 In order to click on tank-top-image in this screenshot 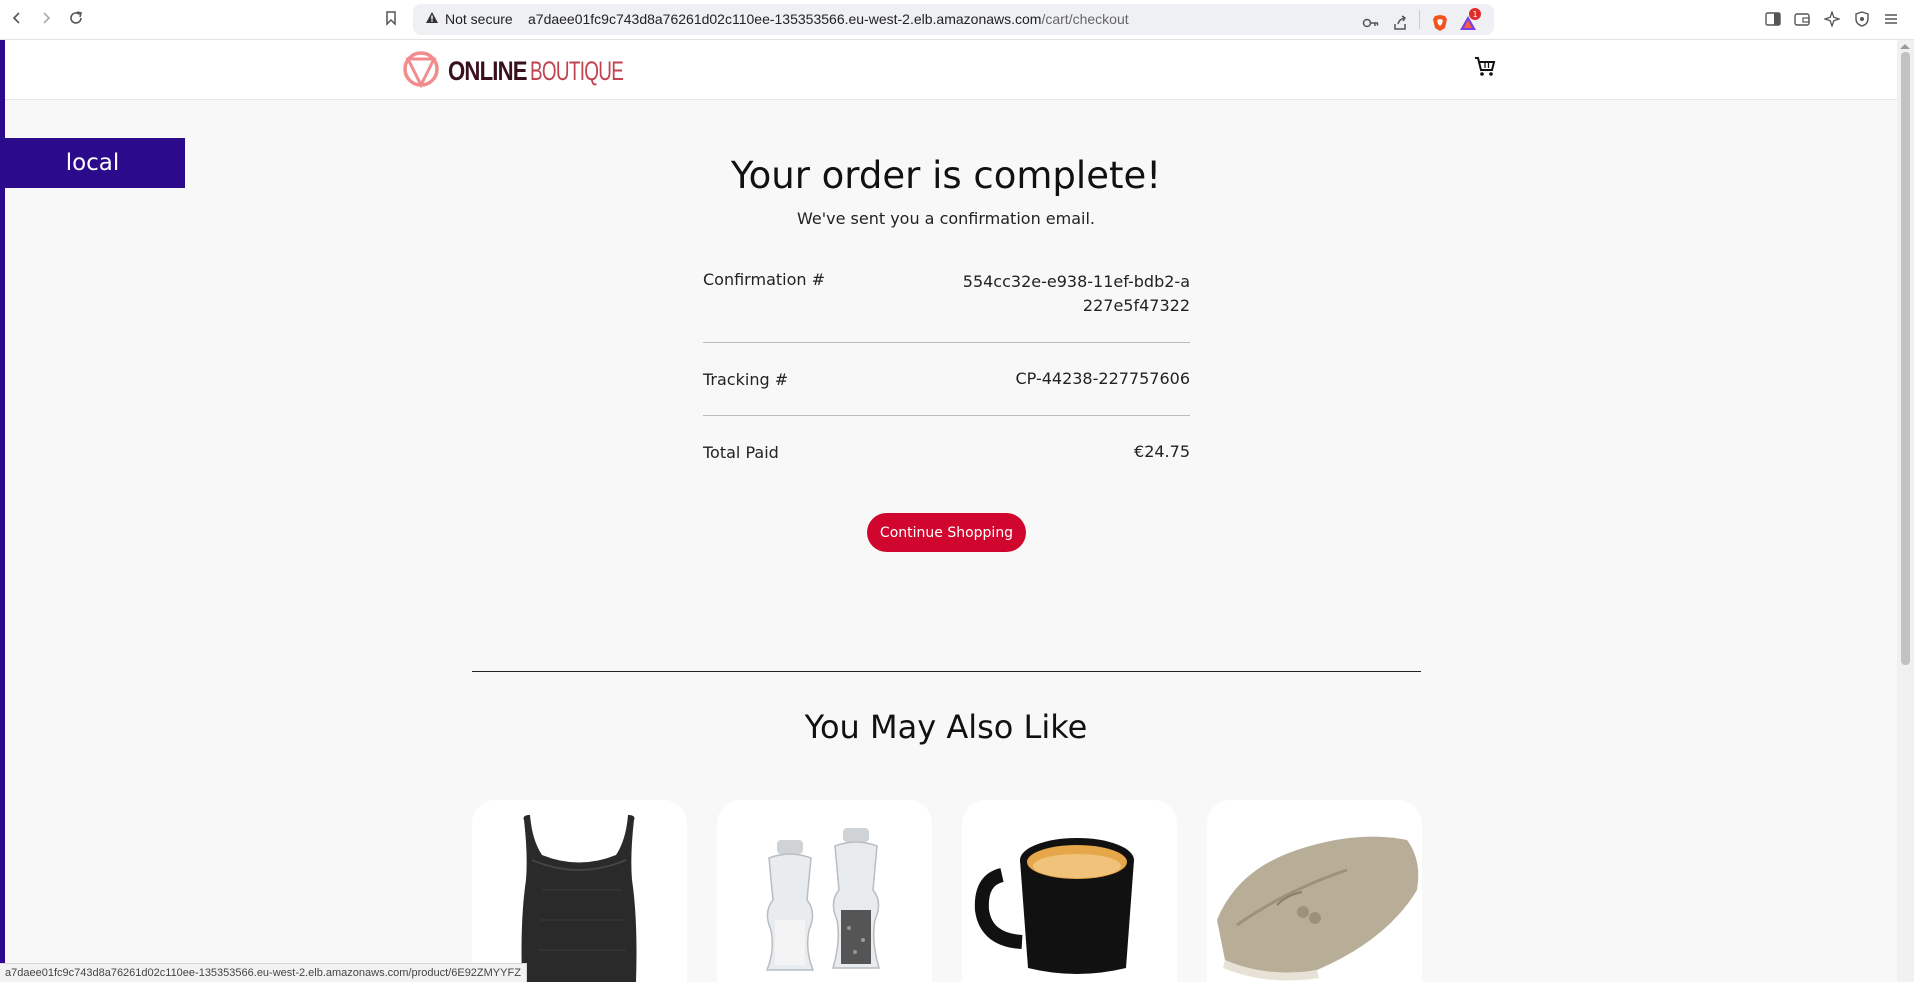, I will do `click(579, 891)`.